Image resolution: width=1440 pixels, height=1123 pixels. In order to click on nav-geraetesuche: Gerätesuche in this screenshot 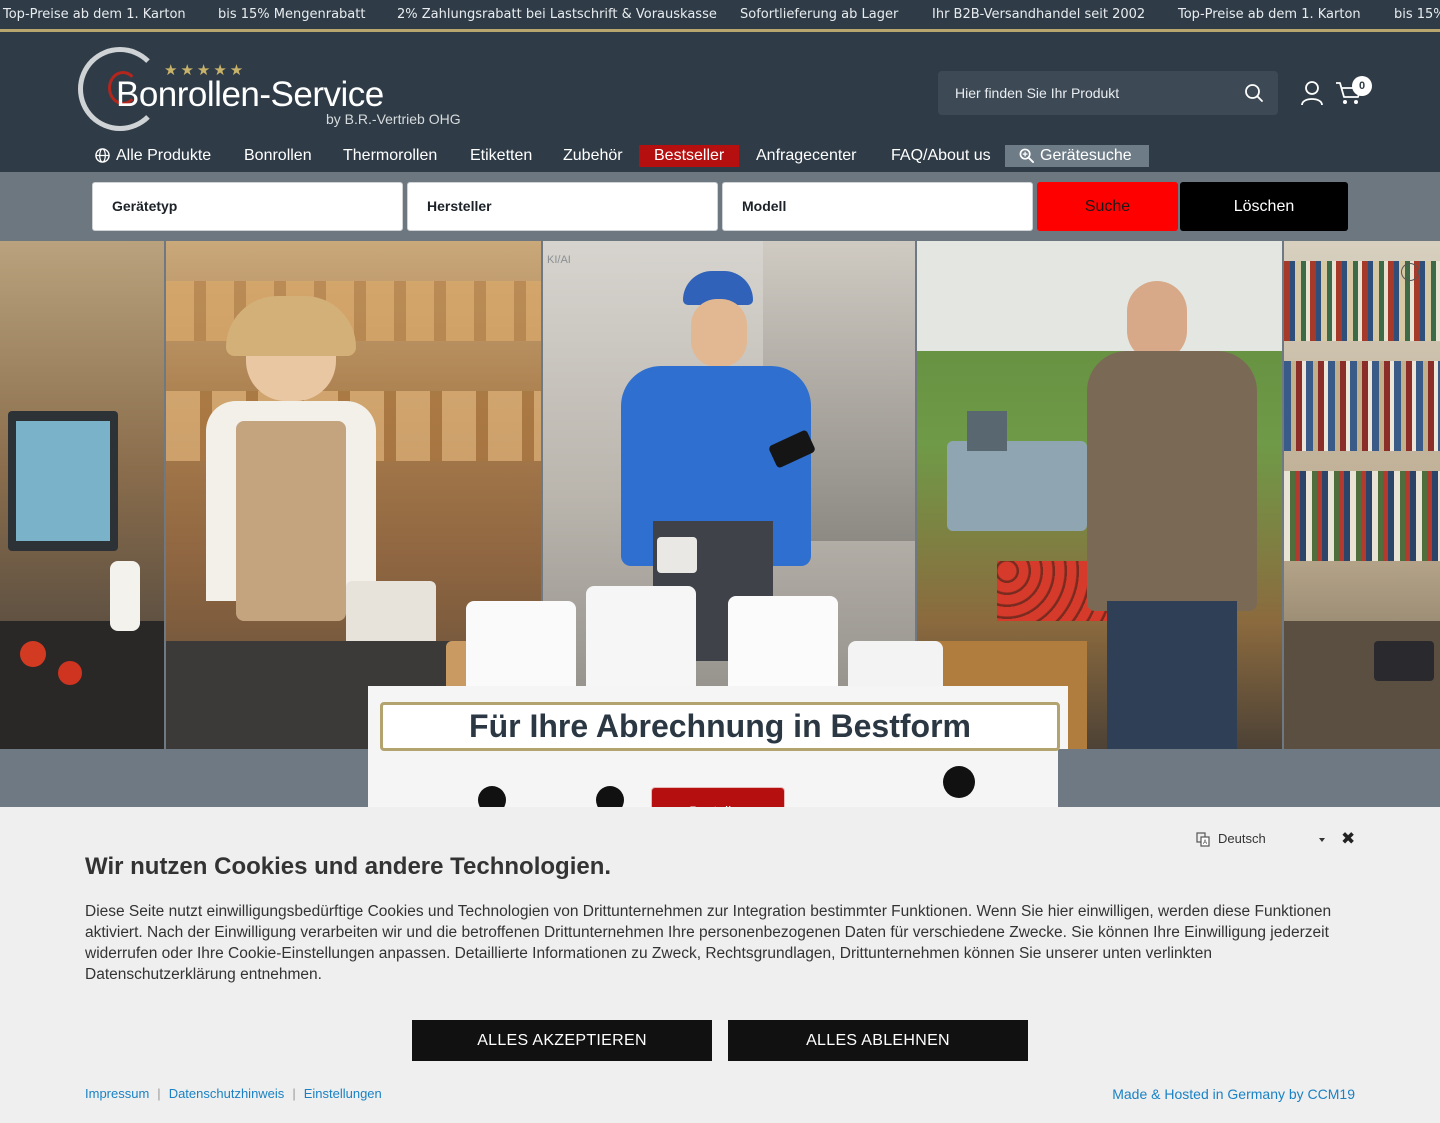, I will do `click(1077, 156)`.